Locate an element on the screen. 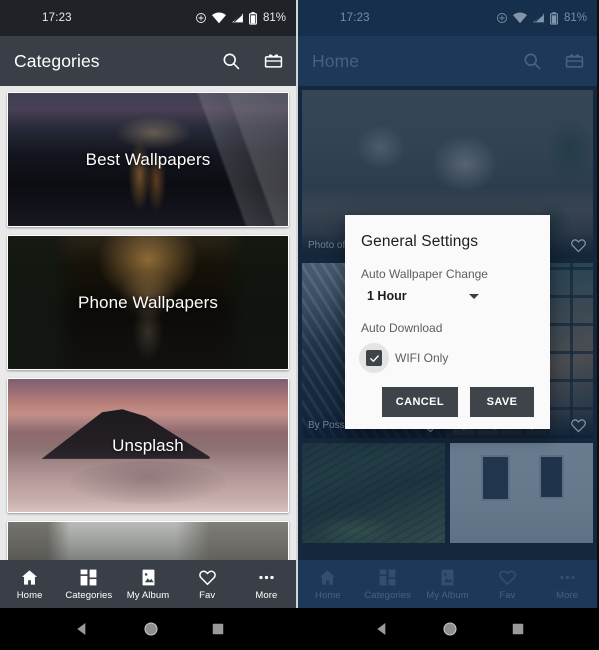 Image resolution: width=599 pixels, height=650 pixels. auto-wallpaper-change-label: Auto Wallpaper Change is located at coordinates (424, 274).